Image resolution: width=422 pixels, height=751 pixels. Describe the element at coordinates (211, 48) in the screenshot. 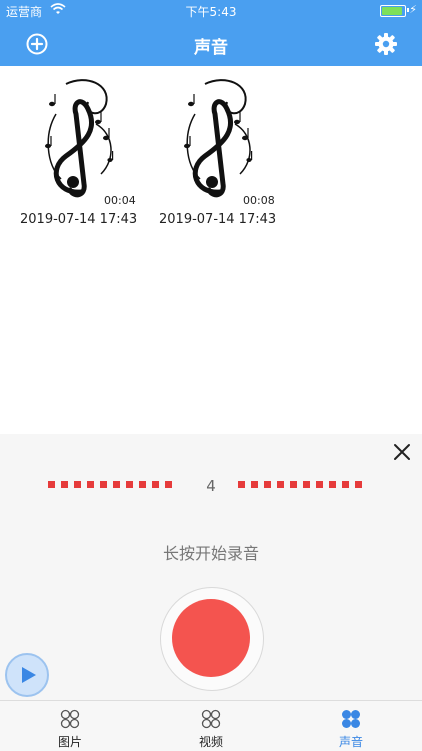

I see `page-title: 声音` at that location.